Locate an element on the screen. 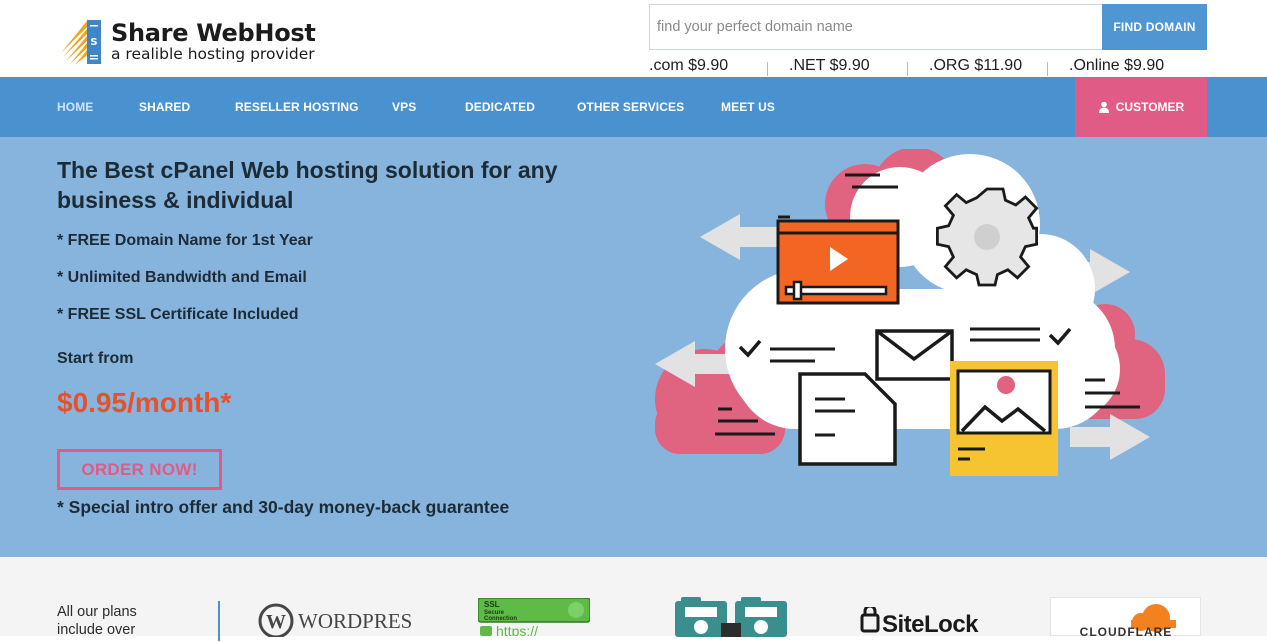 The width and height of the screenshot is (1267, 642). wordpress-wordmark: WORDPRESS is located at coordinates (355, 621).